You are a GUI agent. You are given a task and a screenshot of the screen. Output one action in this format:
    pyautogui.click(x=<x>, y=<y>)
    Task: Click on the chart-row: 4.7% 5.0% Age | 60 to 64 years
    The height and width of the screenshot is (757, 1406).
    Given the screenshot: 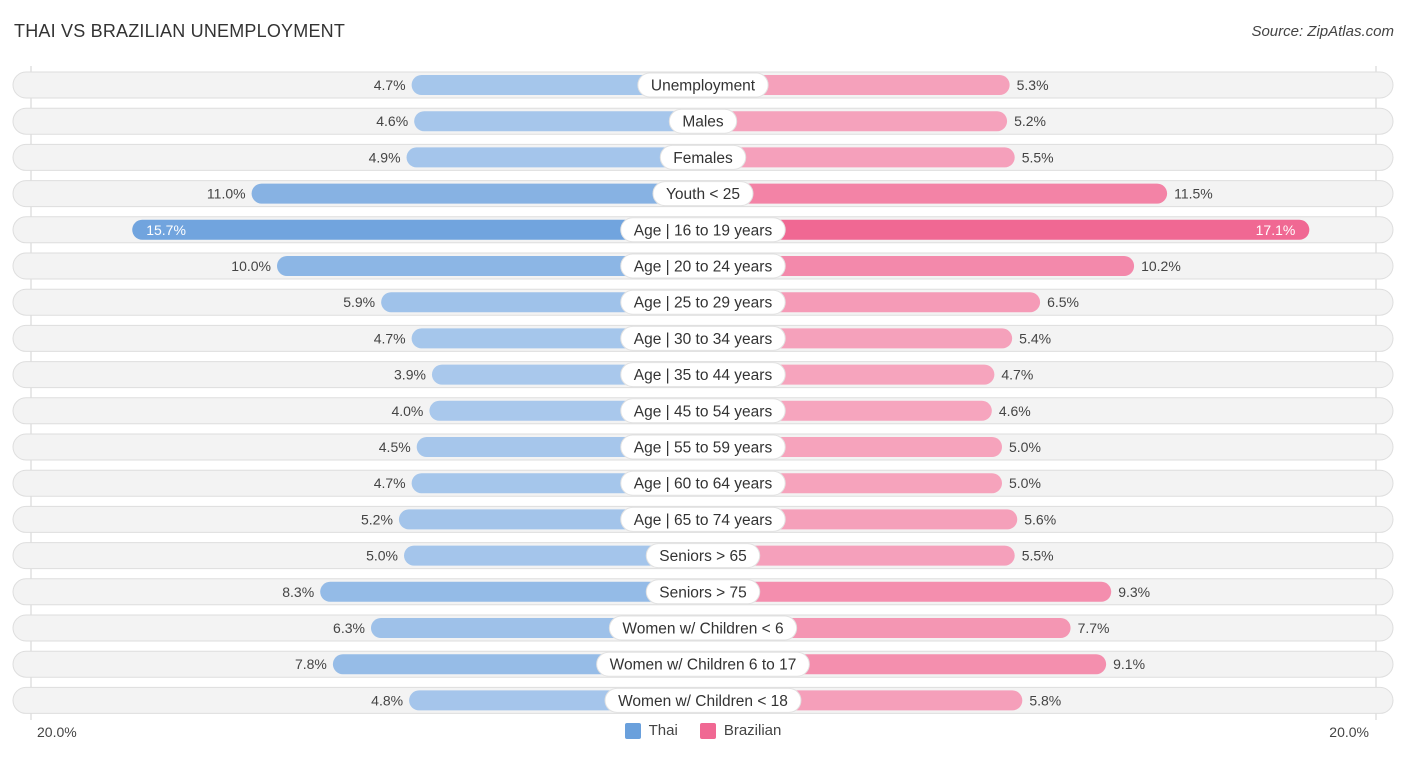 What is the action you would take?
    pyautogui.click(x=703, y=483)
    